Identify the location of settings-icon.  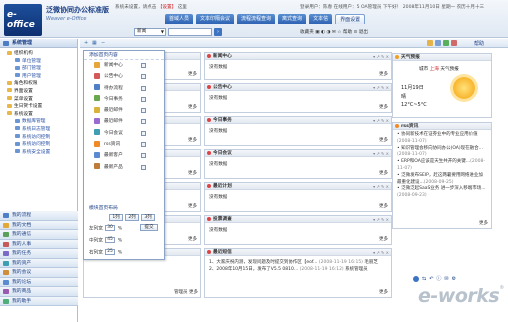
(454, 43).